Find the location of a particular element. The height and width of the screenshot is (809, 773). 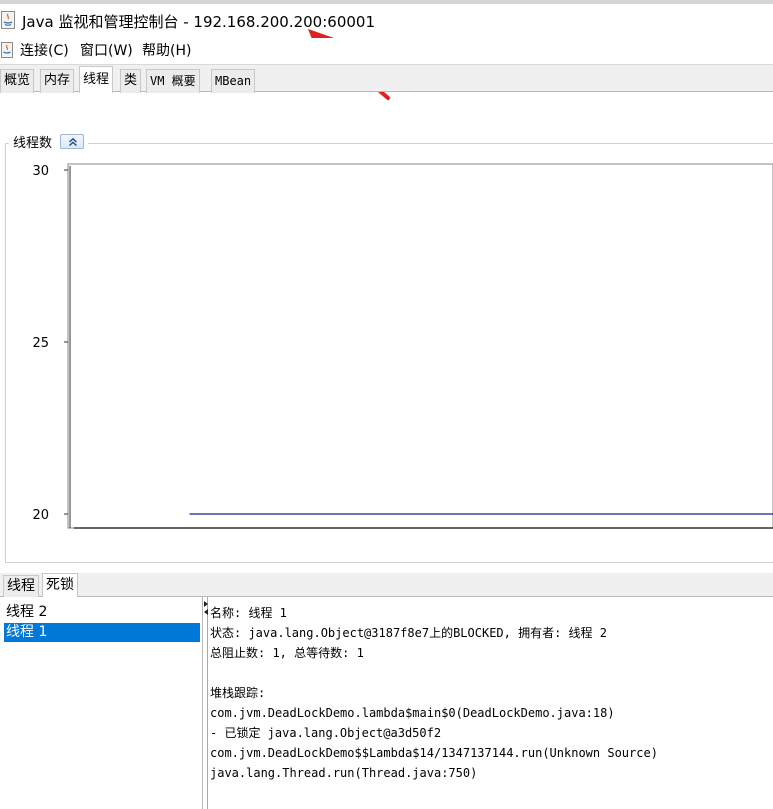

thread-sub-tab-bar: 线程 死锁 is located at coordinates (386, 585).